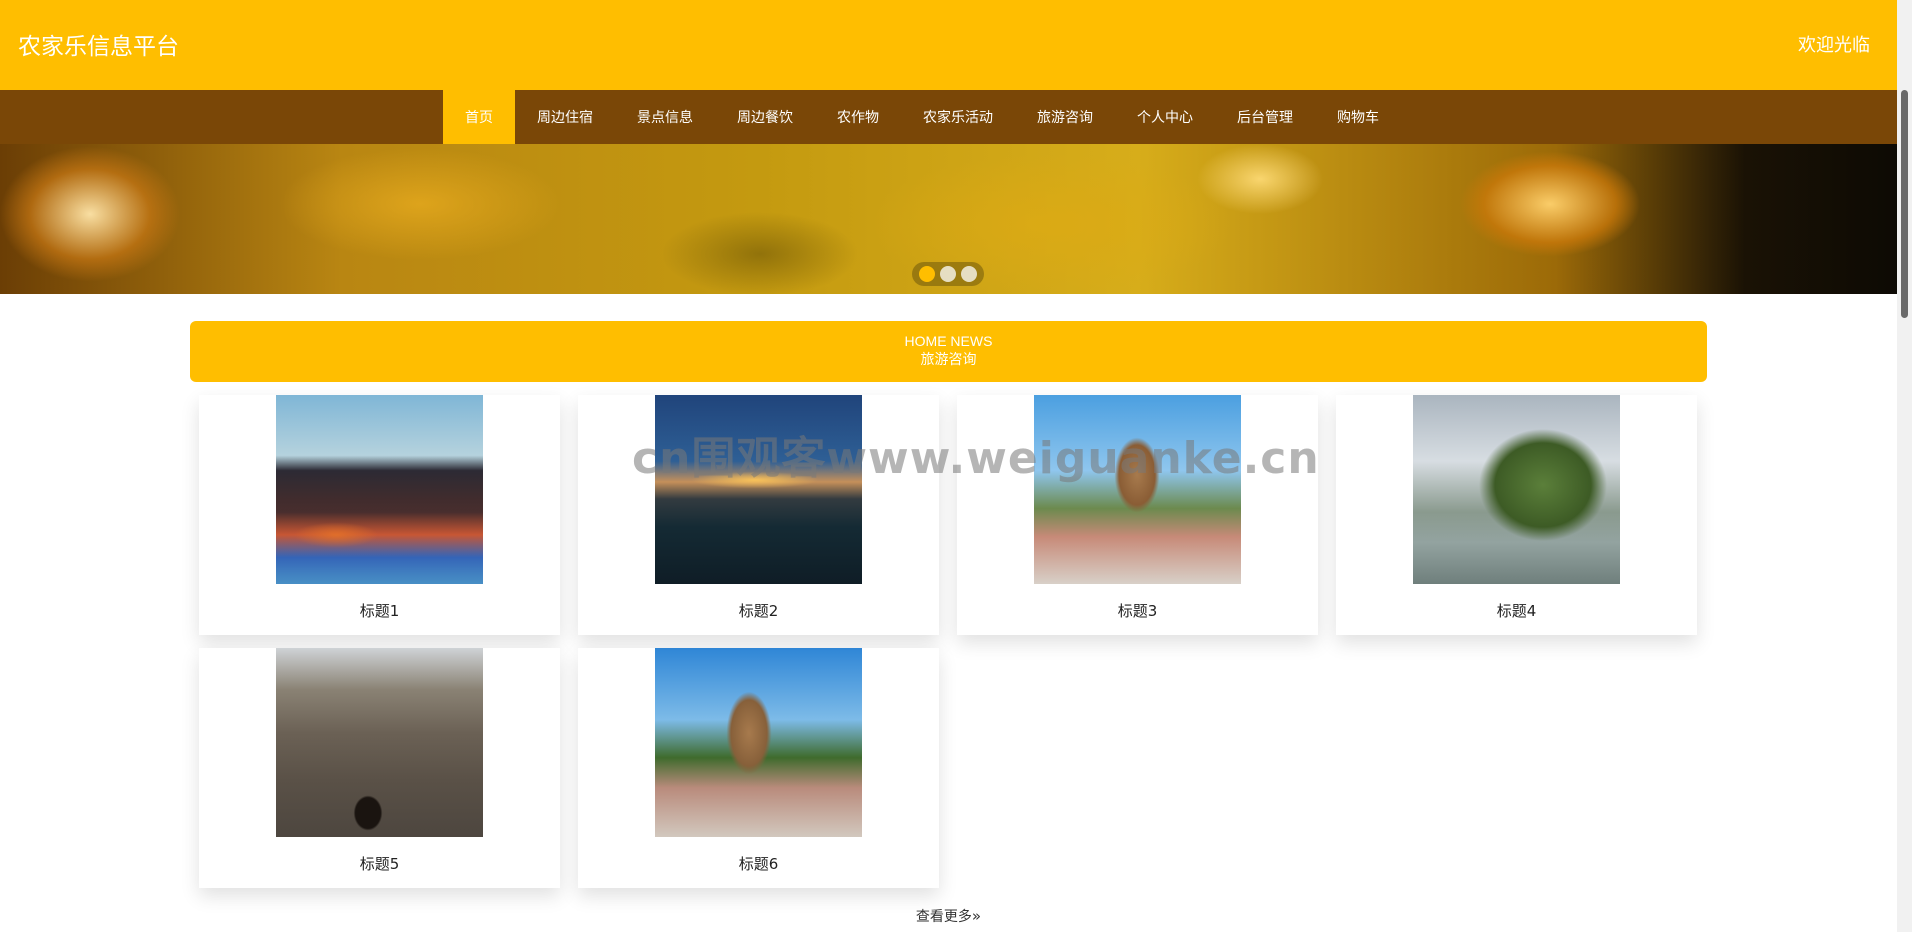 This screenshot has height=932, width=1912. Describe the element at coordinates (1165, 117) in the screenshot. I see `nav-item-profile: 个人中心` at that location.